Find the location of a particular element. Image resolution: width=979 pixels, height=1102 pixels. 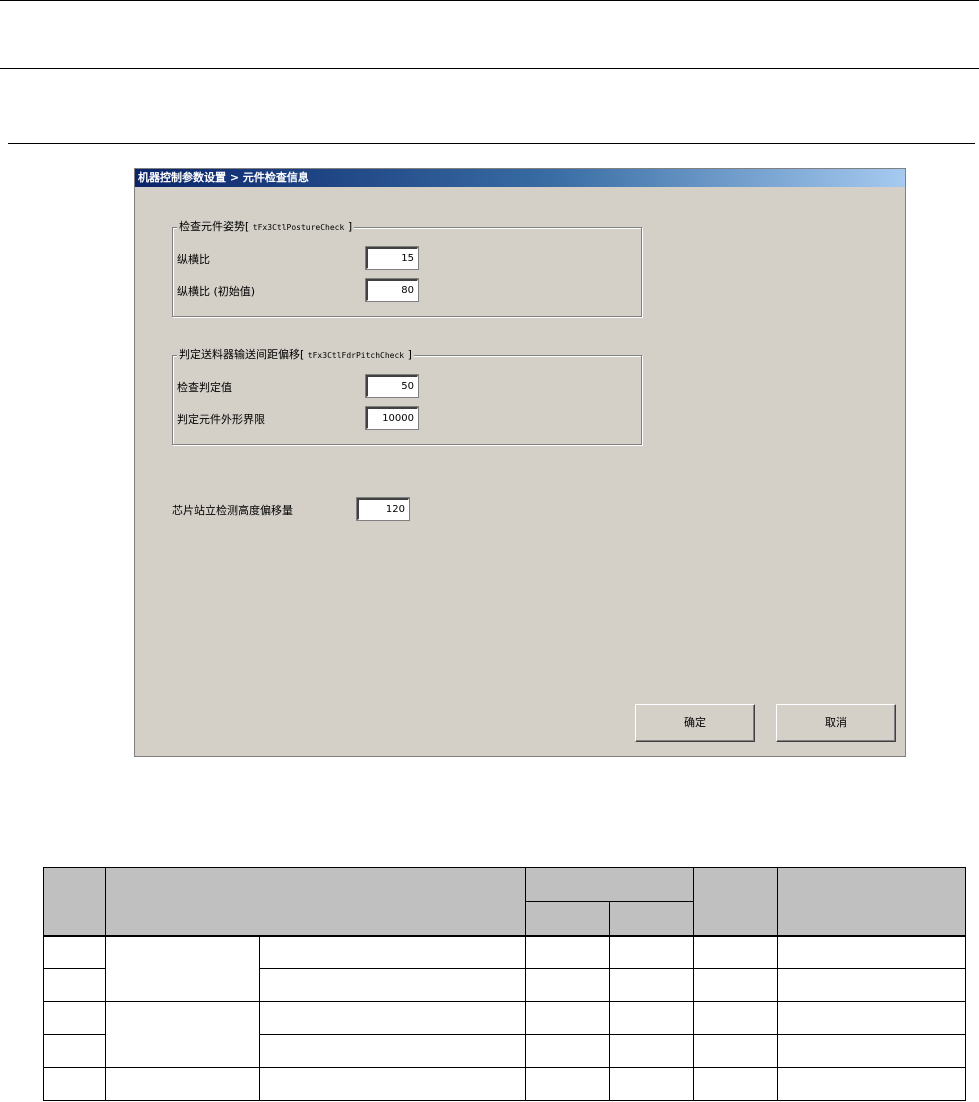

cancel-button: 取消 is located at coordinates (836, 723).